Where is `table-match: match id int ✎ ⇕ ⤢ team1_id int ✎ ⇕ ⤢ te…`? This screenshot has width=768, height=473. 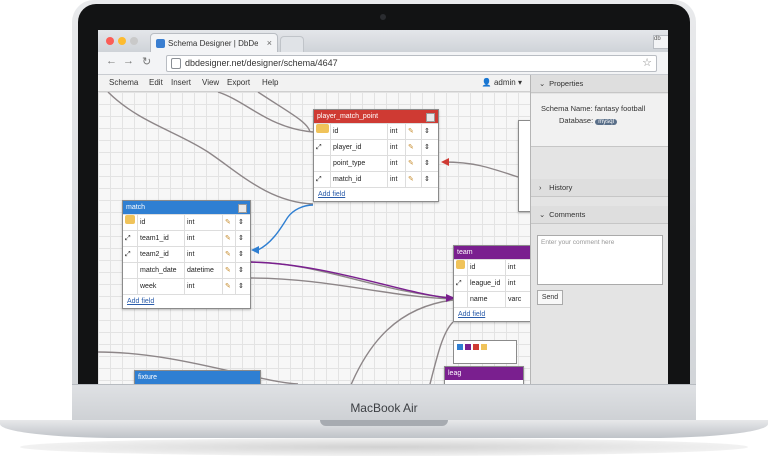
table-match: match id int ✎ ⇕ ⤢ team1_id int ✎ ⇕ ⤢ te… is located at coordinates (186, 254).